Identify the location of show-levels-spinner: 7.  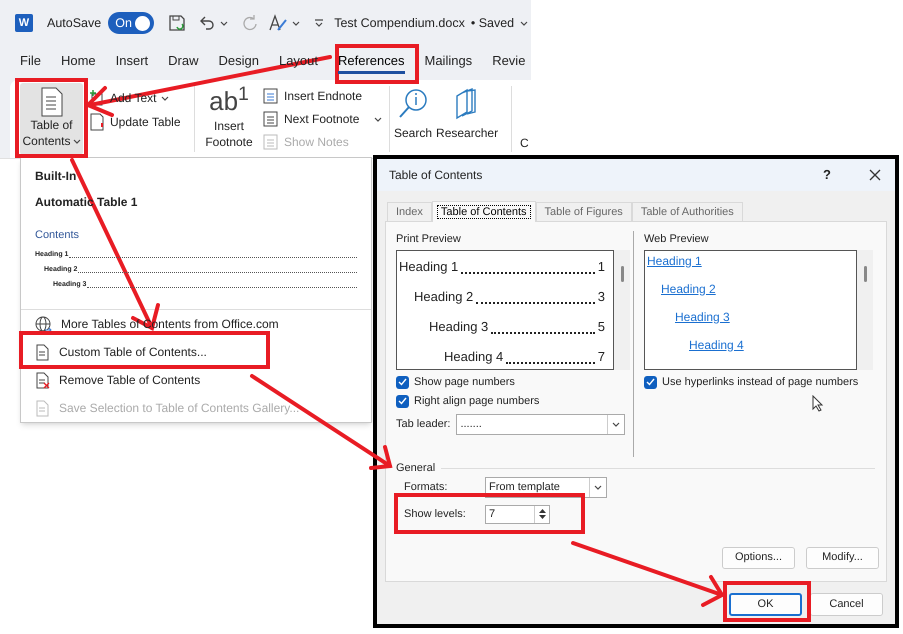
(517, 514).